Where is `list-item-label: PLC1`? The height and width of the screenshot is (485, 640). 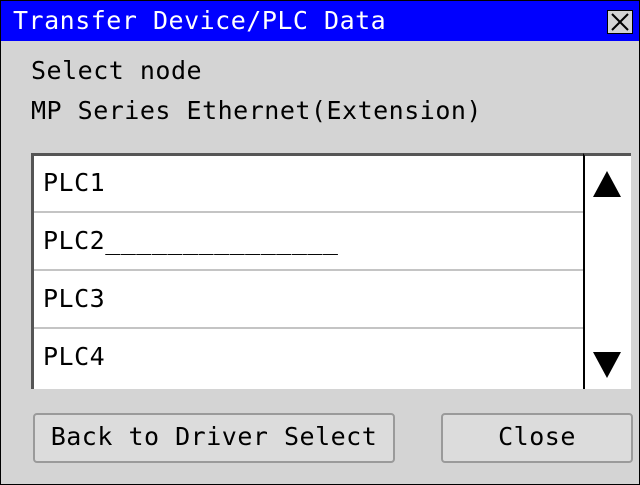 list-item-label: PLC1 is located at coordinates (74, 182).